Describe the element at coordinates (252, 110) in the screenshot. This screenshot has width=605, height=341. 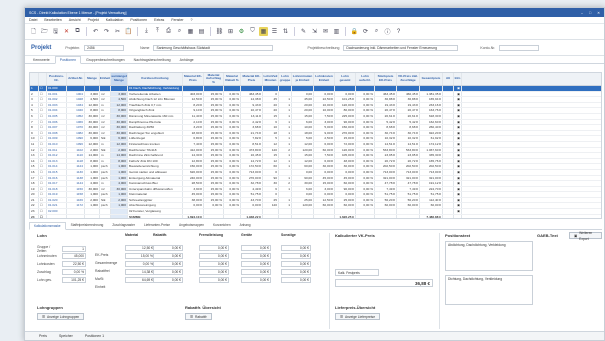
I see `table-cell: 10,47 €` at that location.